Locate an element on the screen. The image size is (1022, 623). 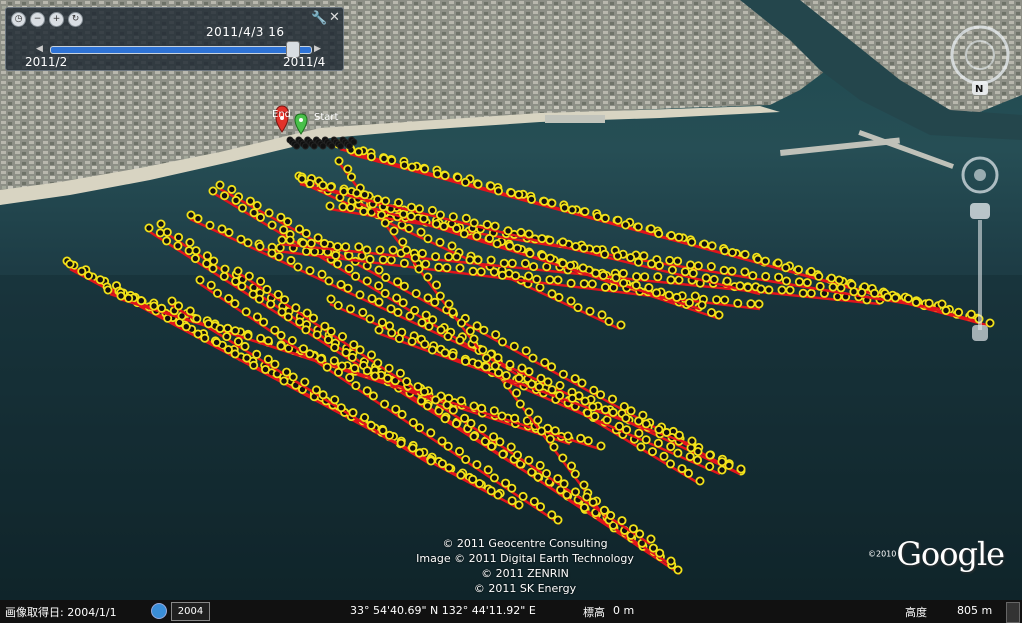
time-track is located at coordinates (181, 50).